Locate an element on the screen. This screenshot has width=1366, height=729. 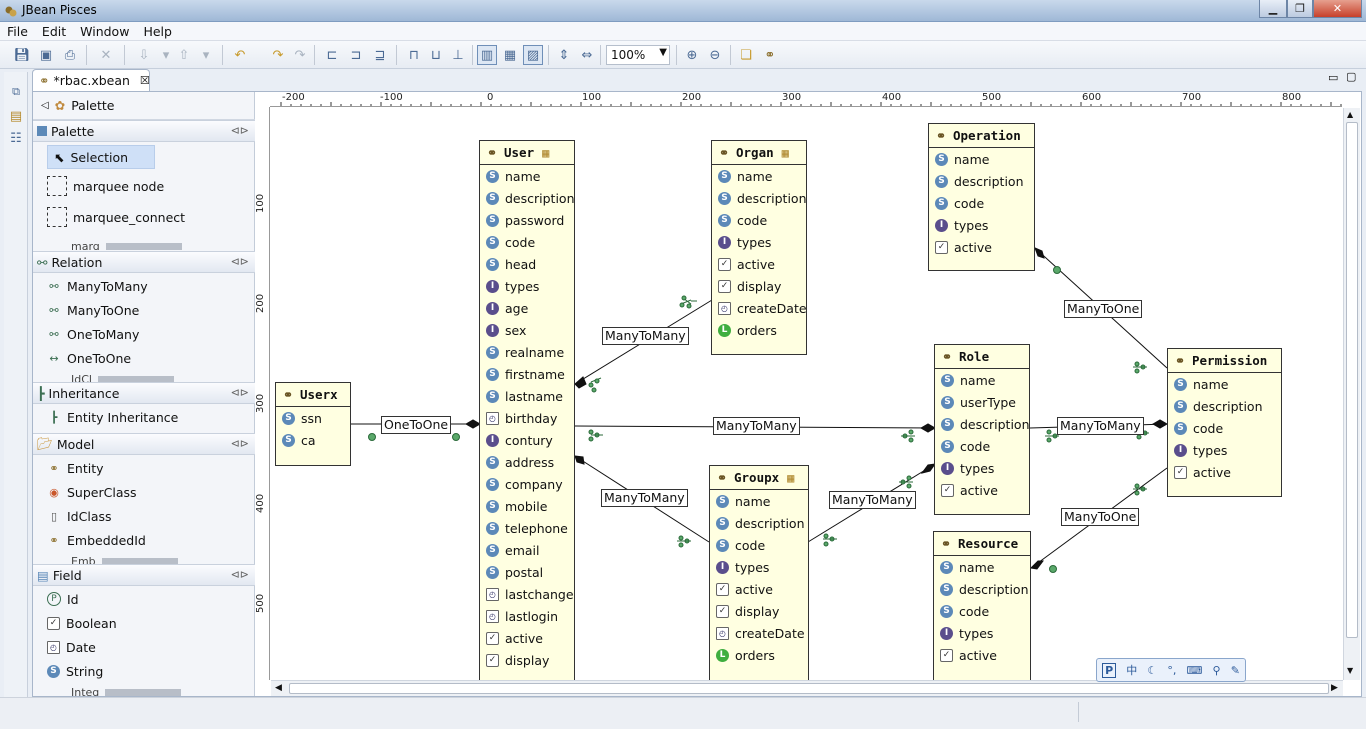
undo-icon: ↶ is located at coordinates (240, 55).